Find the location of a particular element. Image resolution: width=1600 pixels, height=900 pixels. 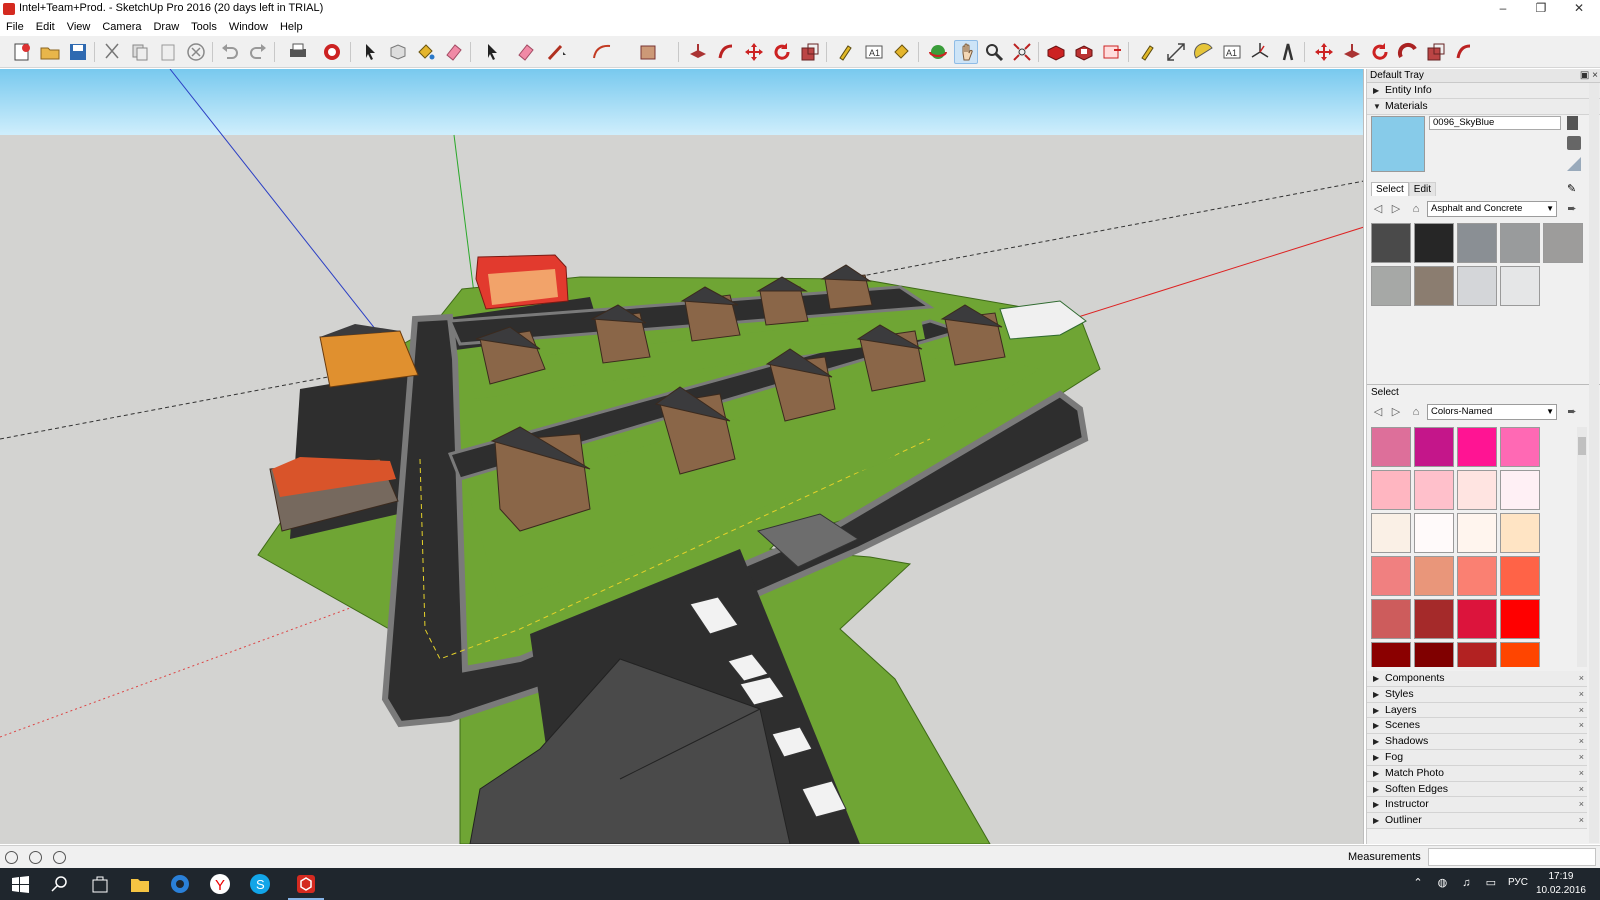

collection-dropdown: Asphalt and Concrete ▼ is located at coordinates (1492, 209).